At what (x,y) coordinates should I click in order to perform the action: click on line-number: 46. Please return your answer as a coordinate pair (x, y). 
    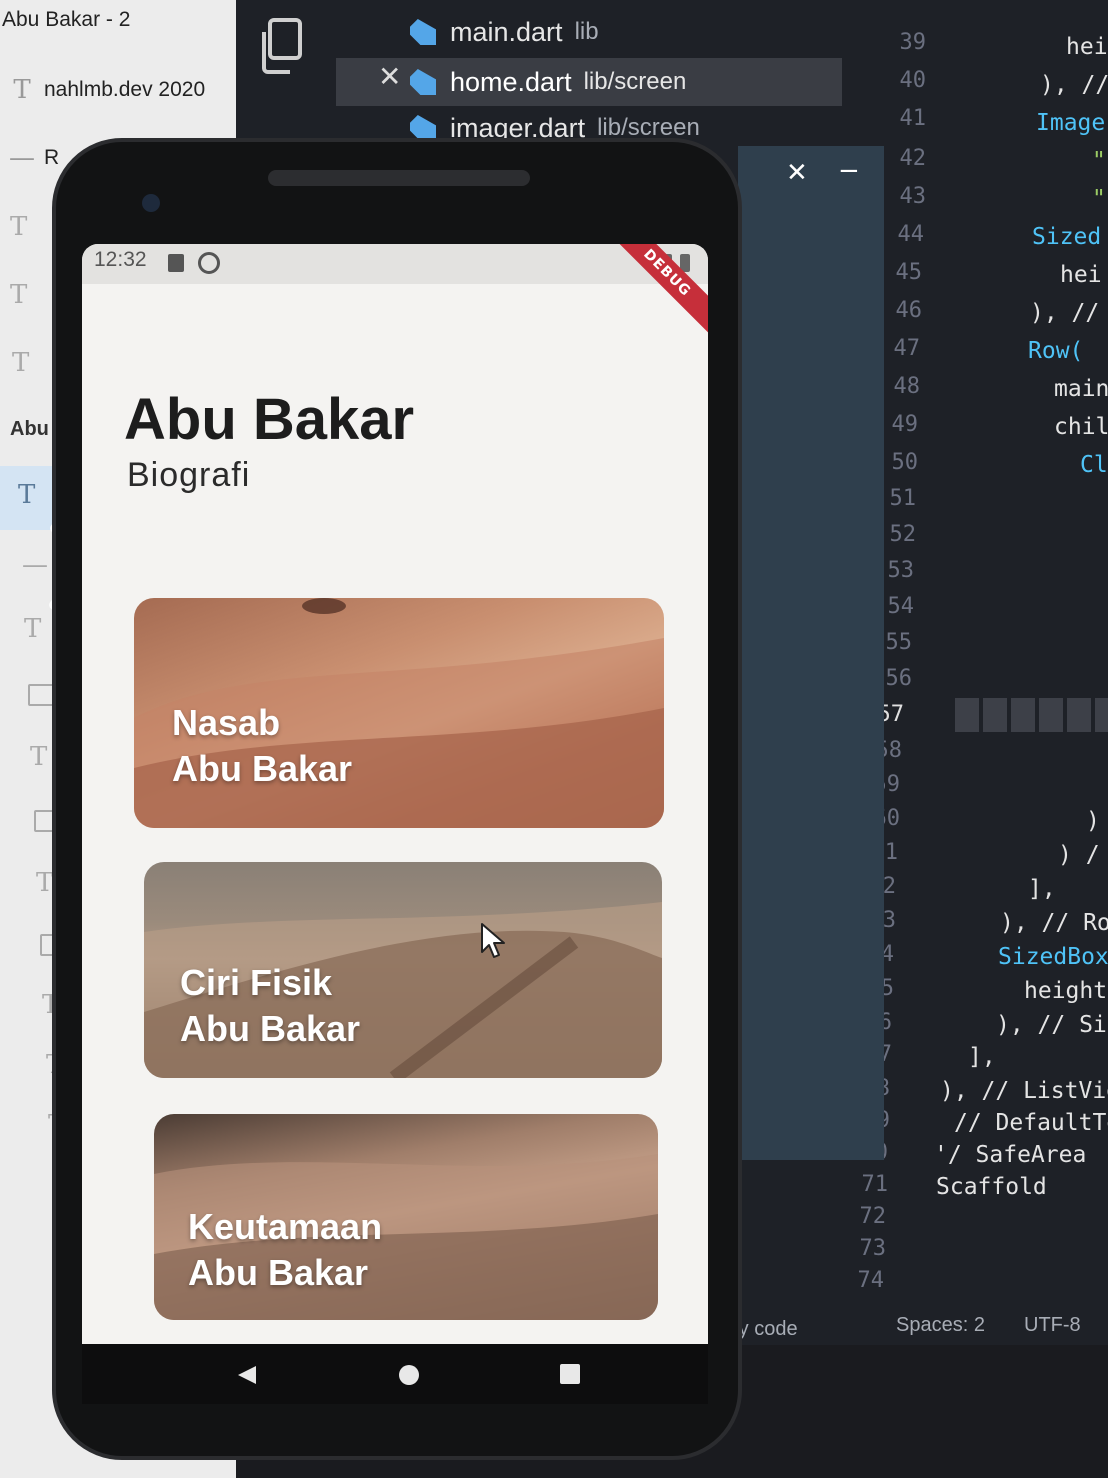
    Looking at the image, I should click on (909, 310).